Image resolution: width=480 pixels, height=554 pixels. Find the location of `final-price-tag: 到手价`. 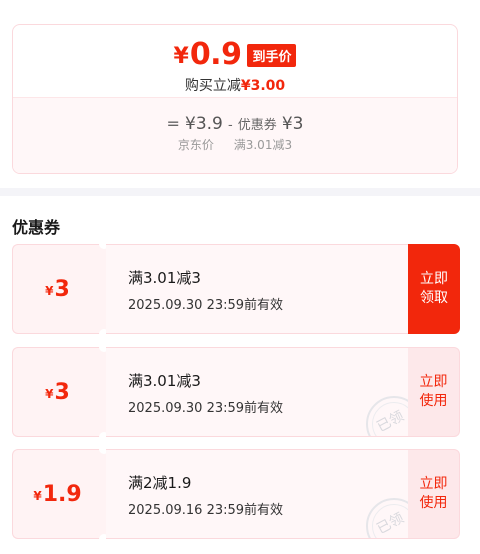

final-price-tag: 到手价 is located at coordinates (272, 55).